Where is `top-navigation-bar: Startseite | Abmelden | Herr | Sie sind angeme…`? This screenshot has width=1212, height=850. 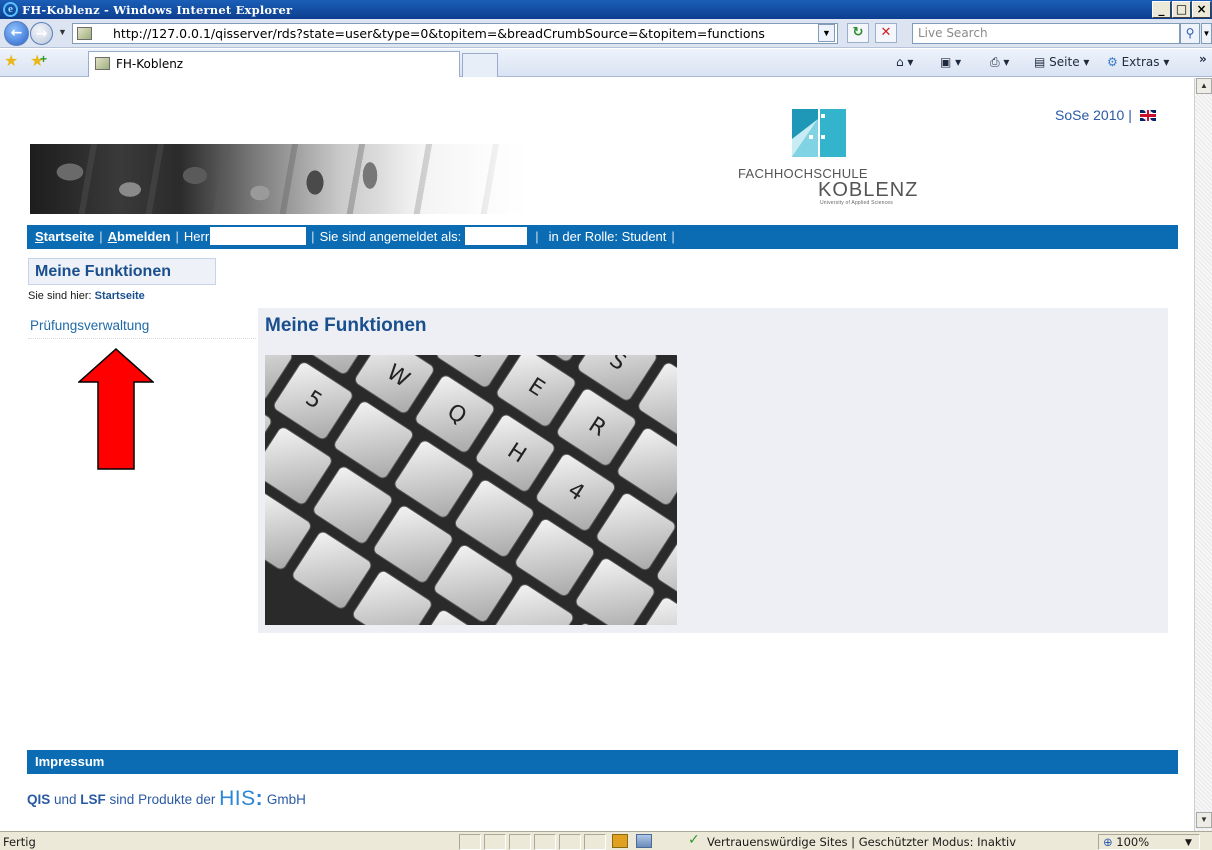
top-navigation-bar: Startseite | Abmelden | Herr | Sie sind angeme… is located at coordinates (602, 237).